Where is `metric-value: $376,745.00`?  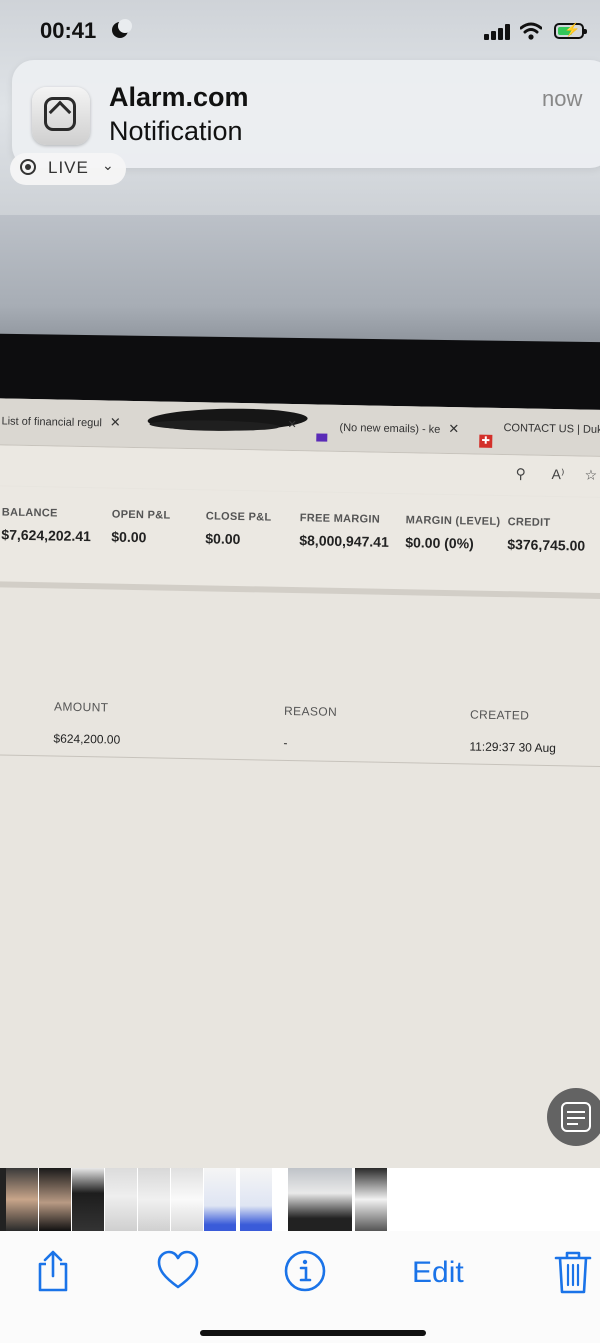 metric-value: $376,745.00 is located at coordinates (546, 545).